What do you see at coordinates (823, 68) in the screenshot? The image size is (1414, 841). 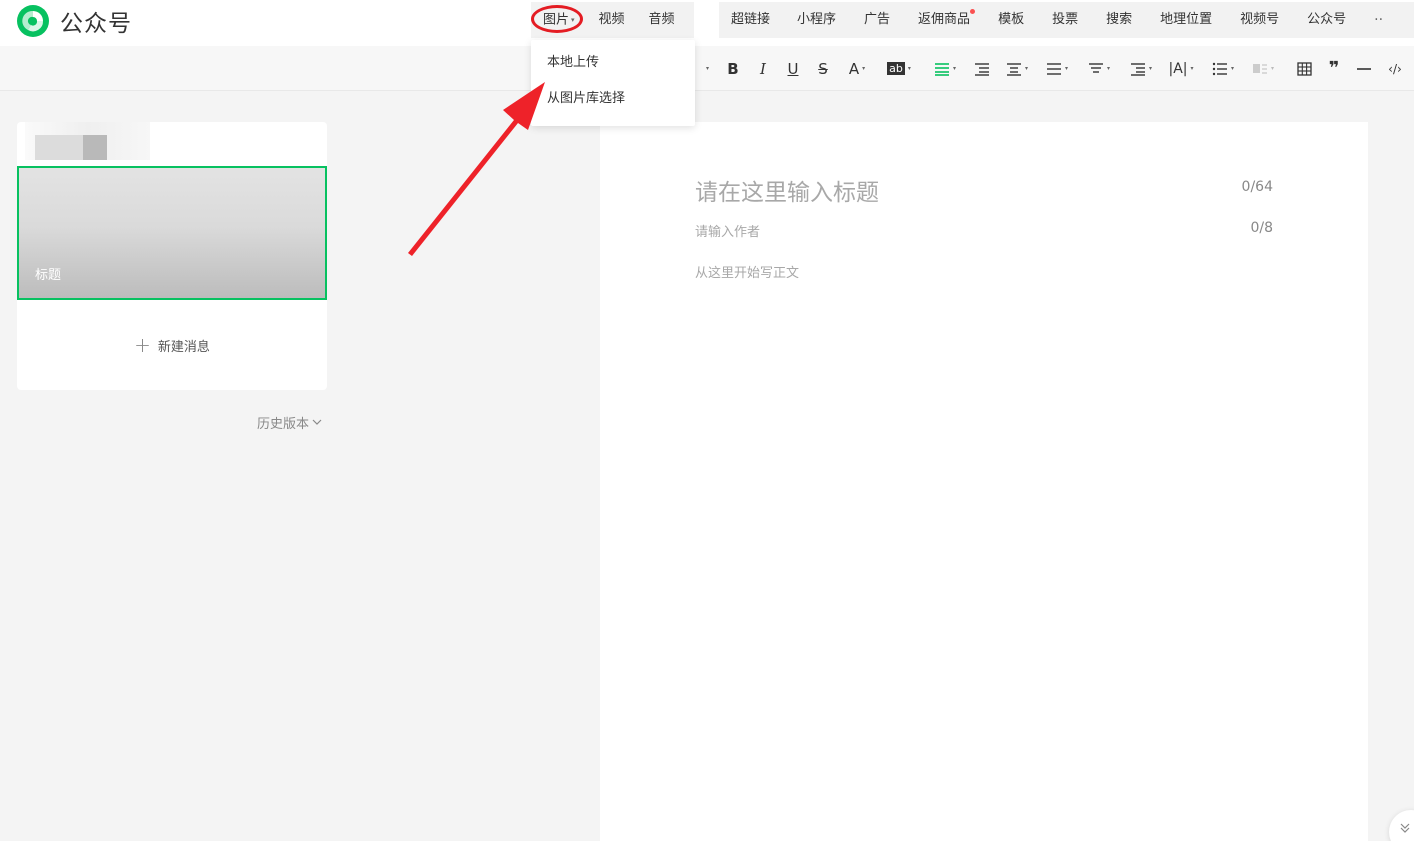 I see `strikethrough-button: S` at bounding box center [823, 68].